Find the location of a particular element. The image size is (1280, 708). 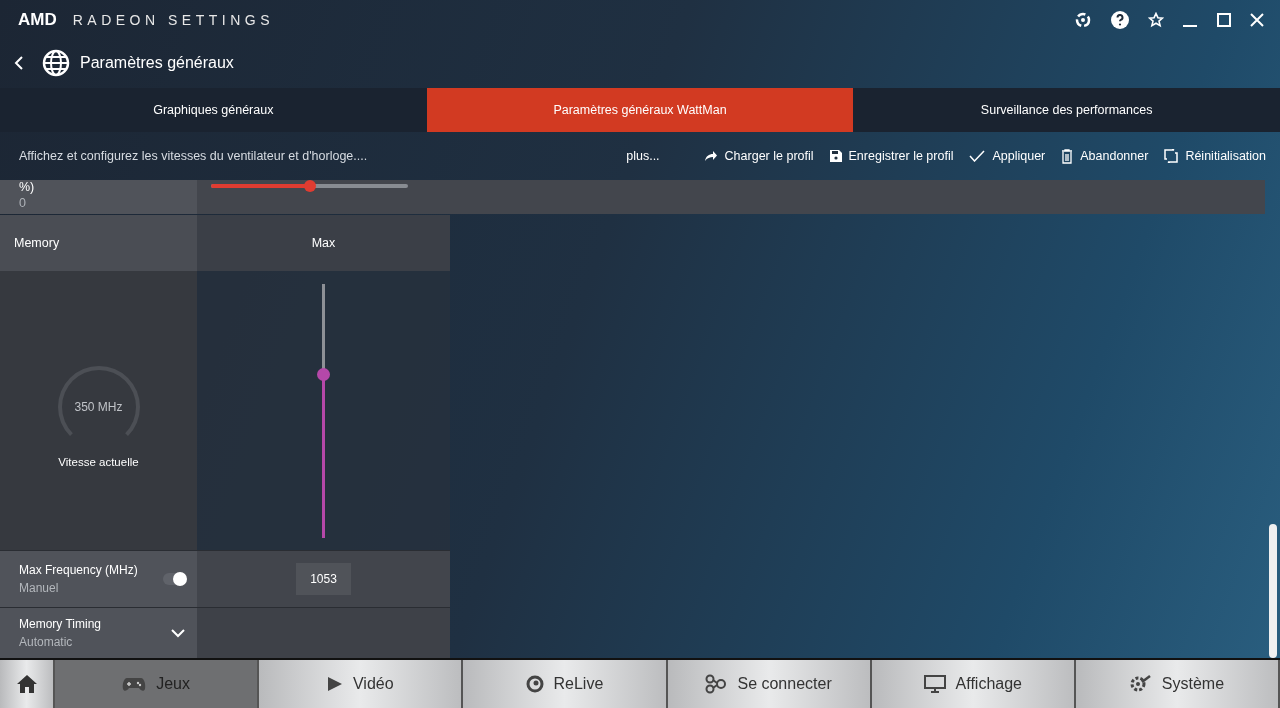

toolbar-button: Charger le profil is located at coordinates (758, 156).